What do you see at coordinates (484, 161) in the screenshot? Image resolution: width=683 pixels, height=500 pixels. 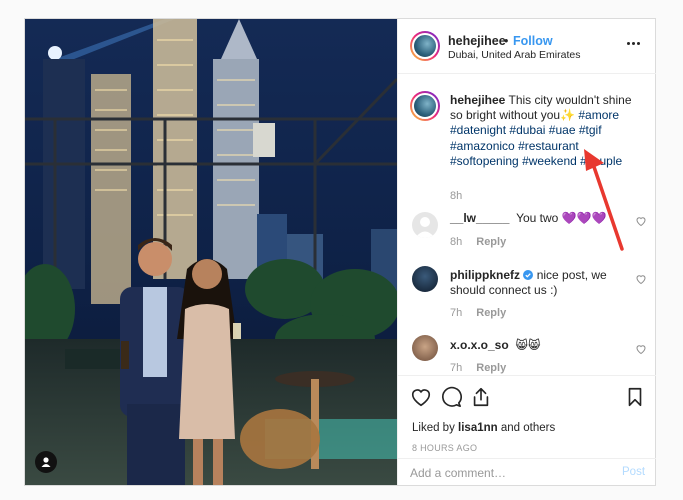 I see `hashtag: #softopening` at bounding box center [484, 161].